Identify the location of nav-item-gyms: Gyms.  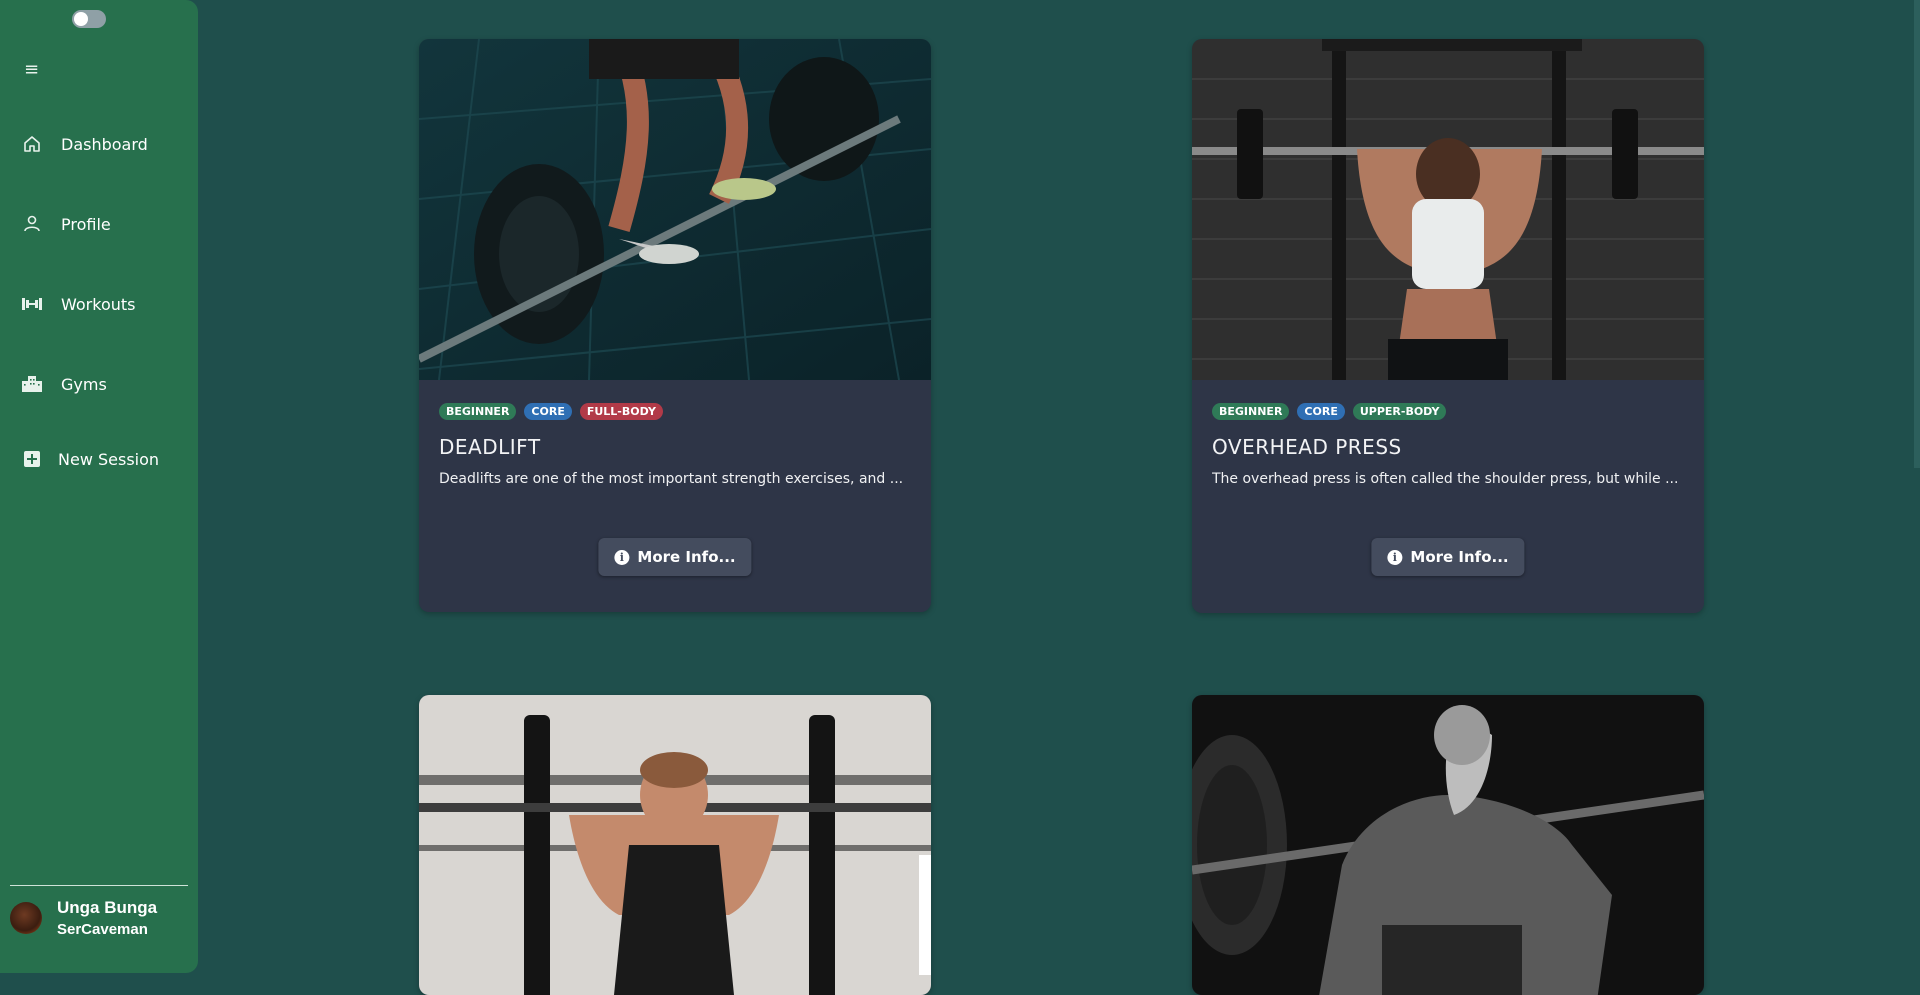
(63, 384).